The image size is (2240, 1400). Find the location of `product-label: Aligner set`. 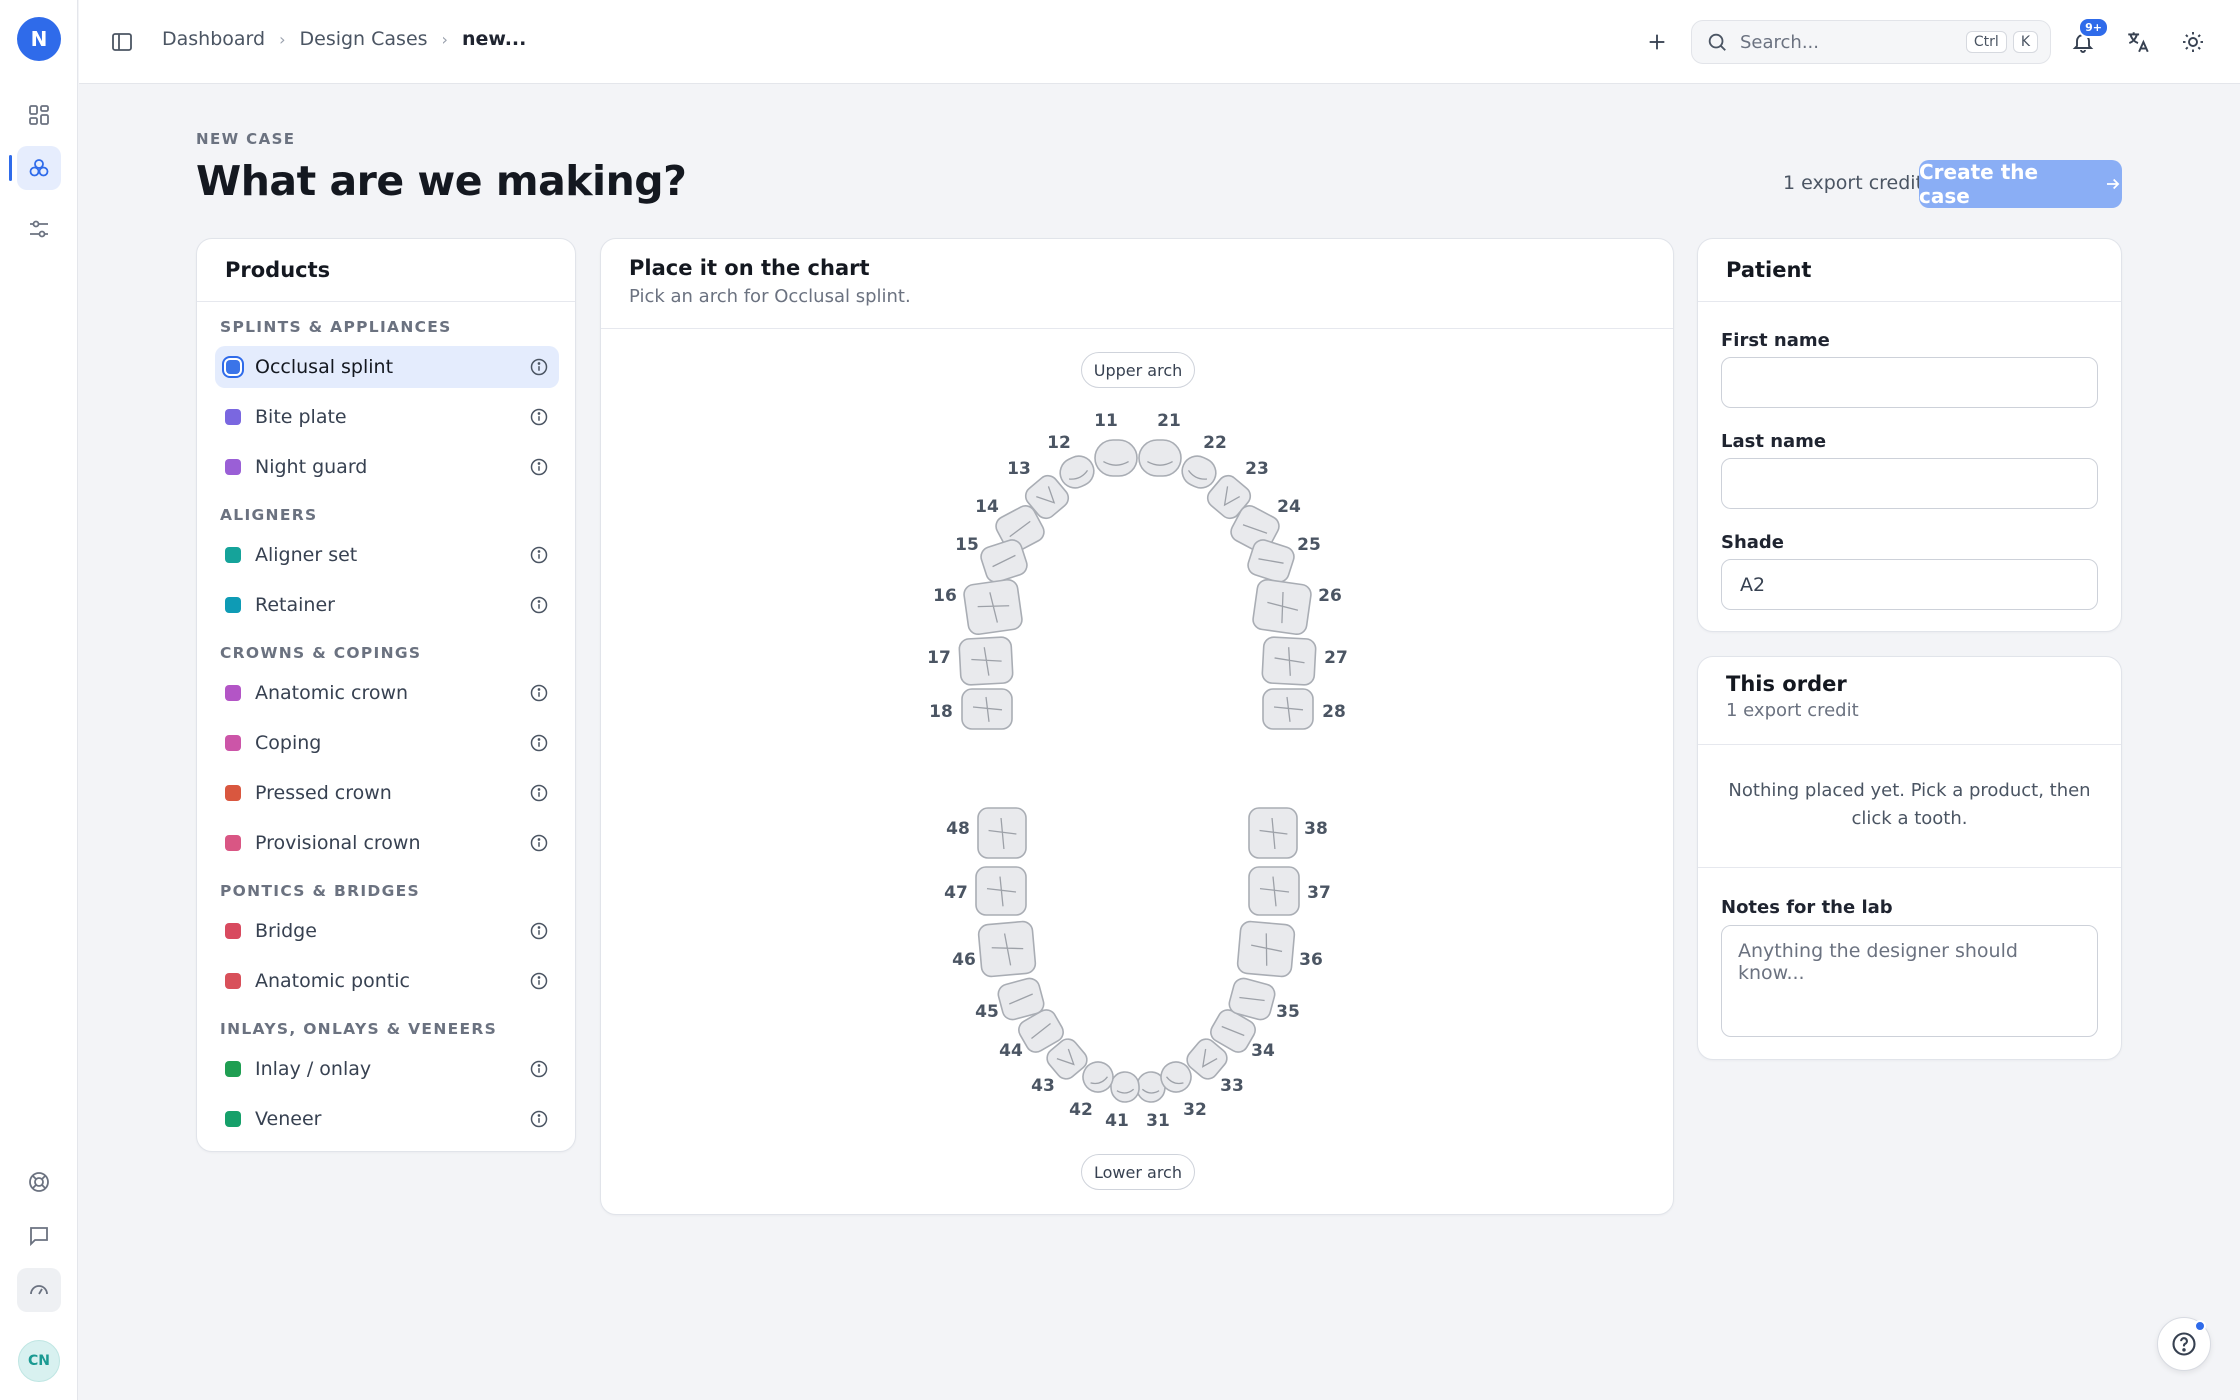

product-label: Aligner set is located at coordinates (306, 555).